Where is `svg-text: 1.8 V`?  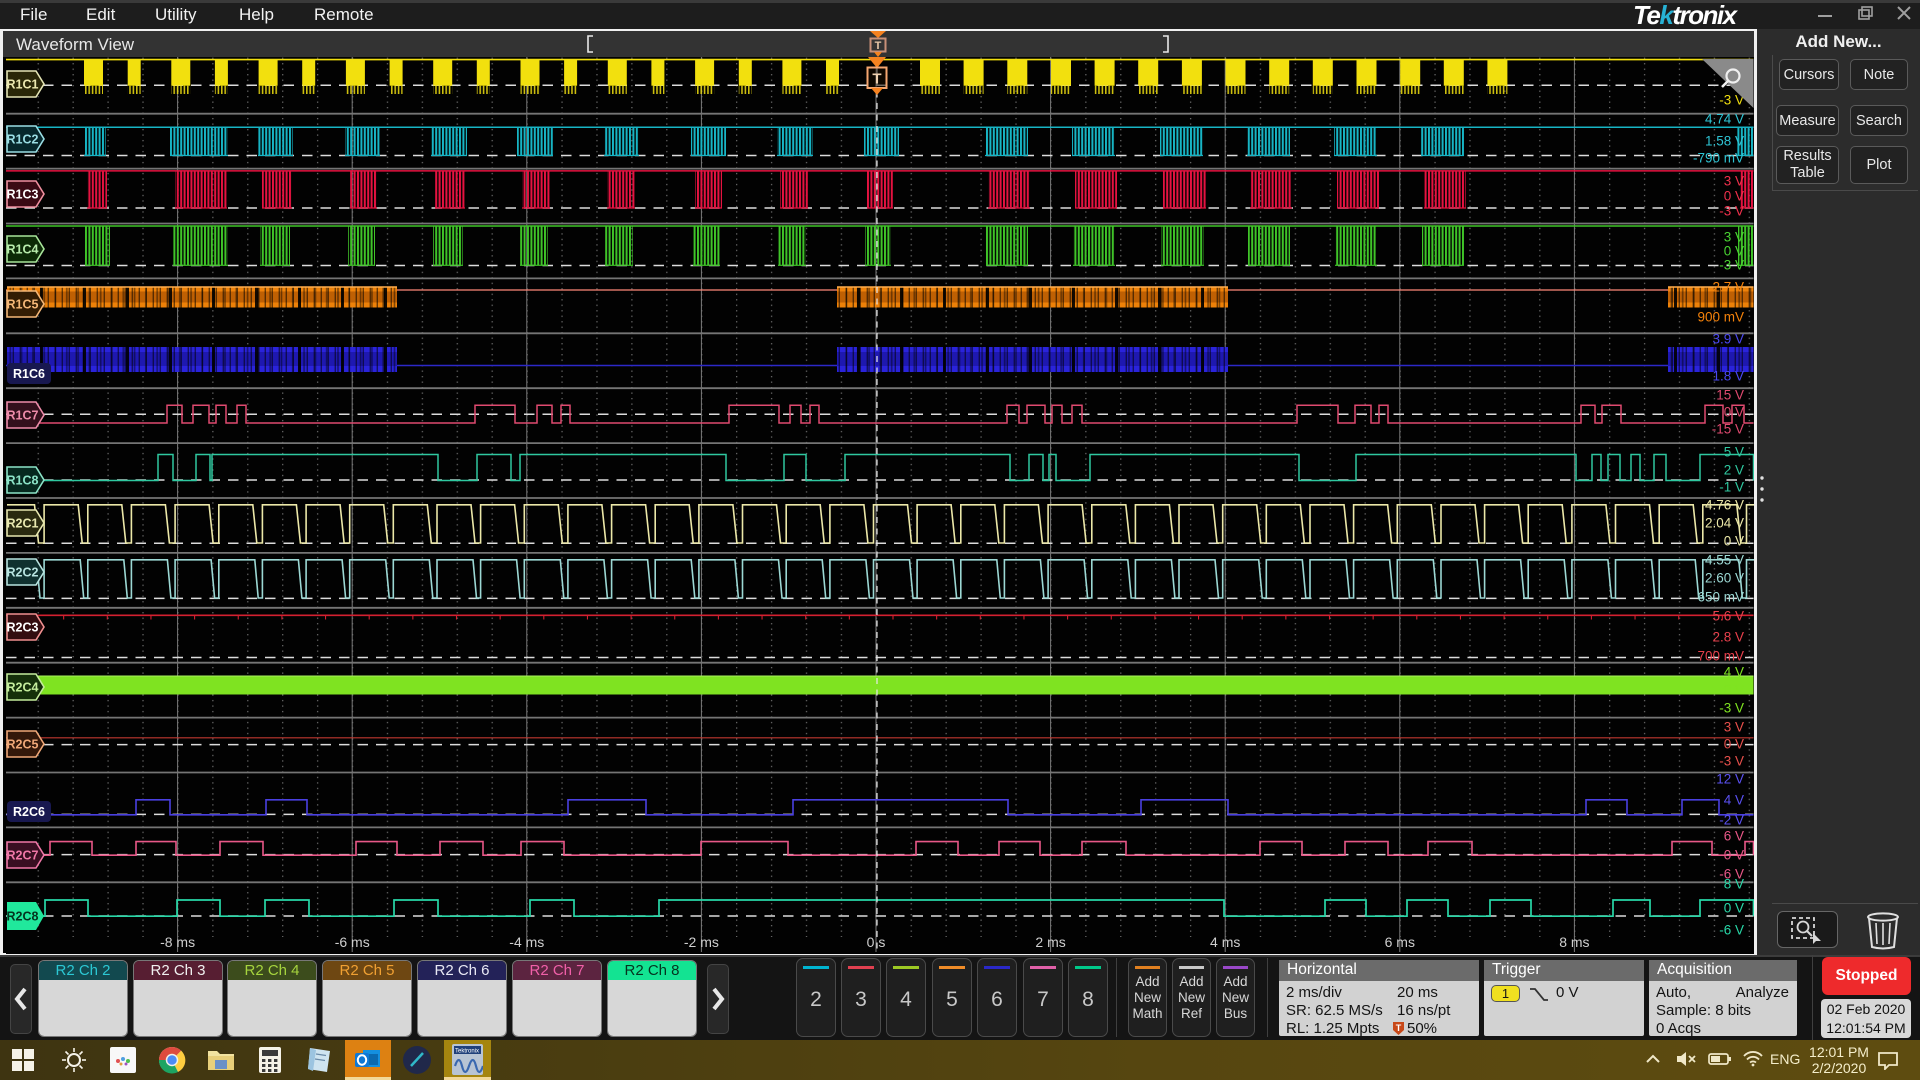
svg-text: 1.8 V is located at coordinates (1728, 376).